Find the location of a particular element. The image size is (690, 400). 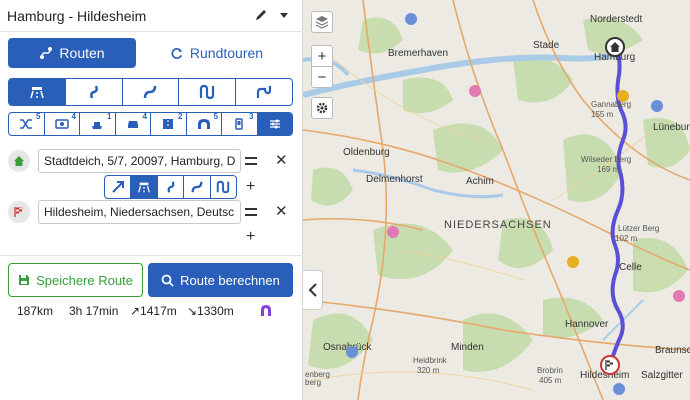

calculate-route-label: Route berechnen is located at coordinates (230, 280).